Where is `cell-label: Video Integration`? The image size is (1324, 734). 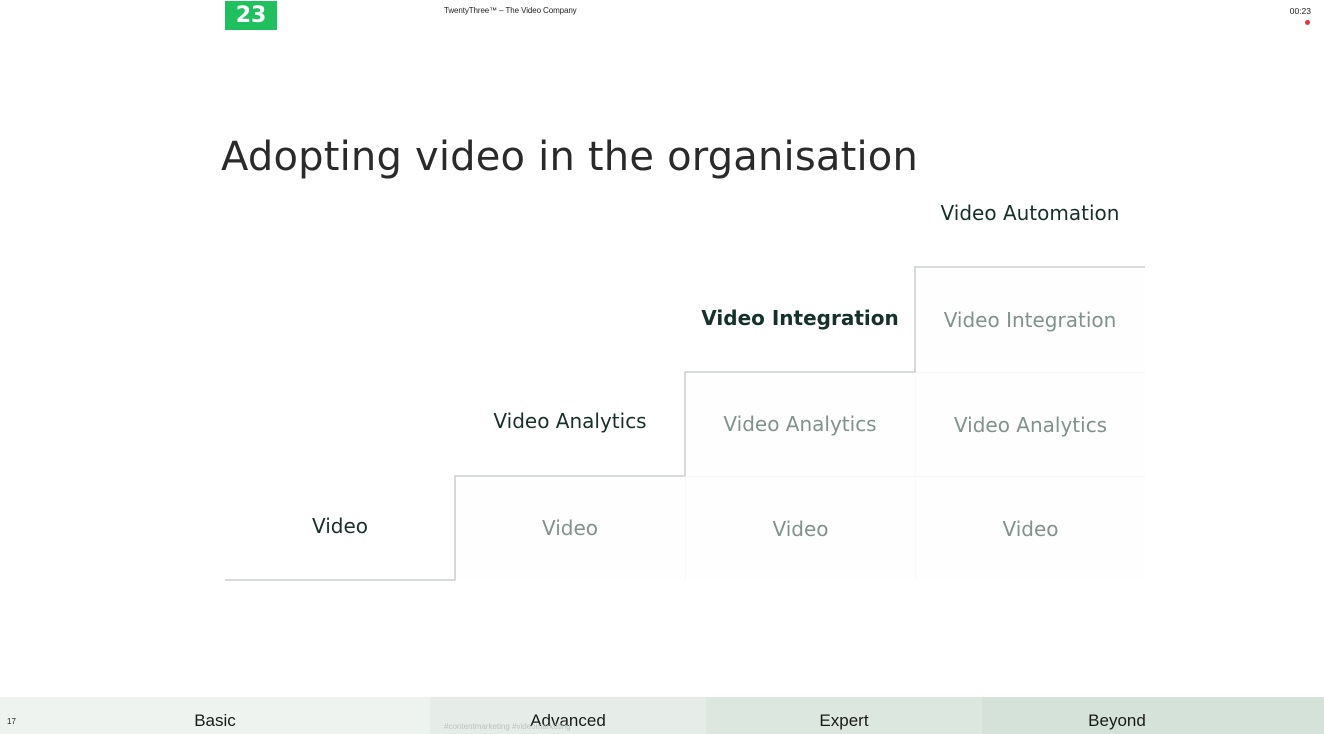
cell-label: Video Integration is located at coordinates (1030, 320).